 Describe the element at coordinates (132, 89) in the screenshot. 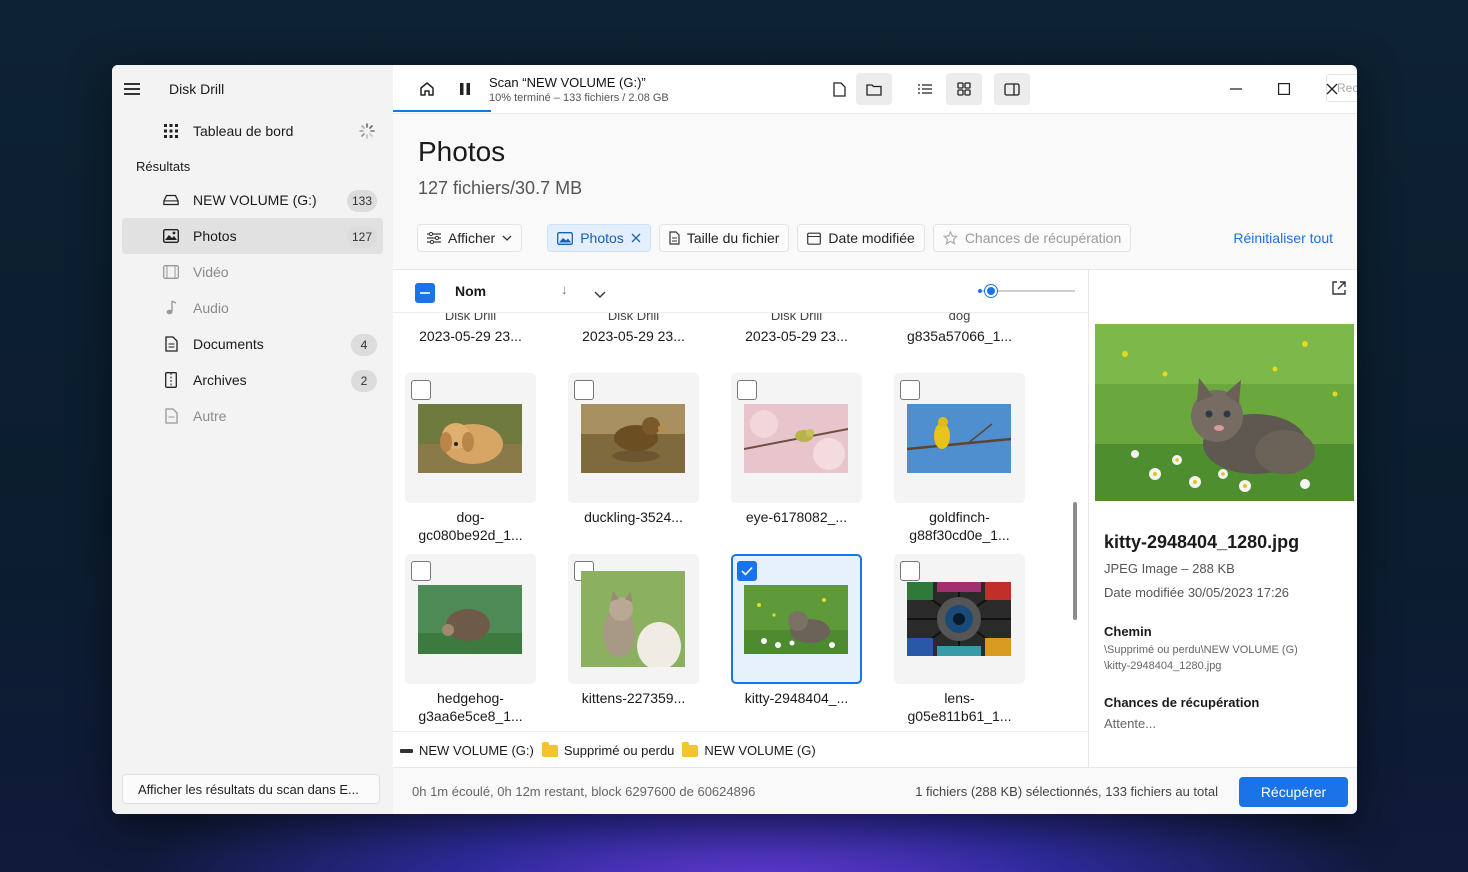

I see `hamburger-menu-icon` at that location.